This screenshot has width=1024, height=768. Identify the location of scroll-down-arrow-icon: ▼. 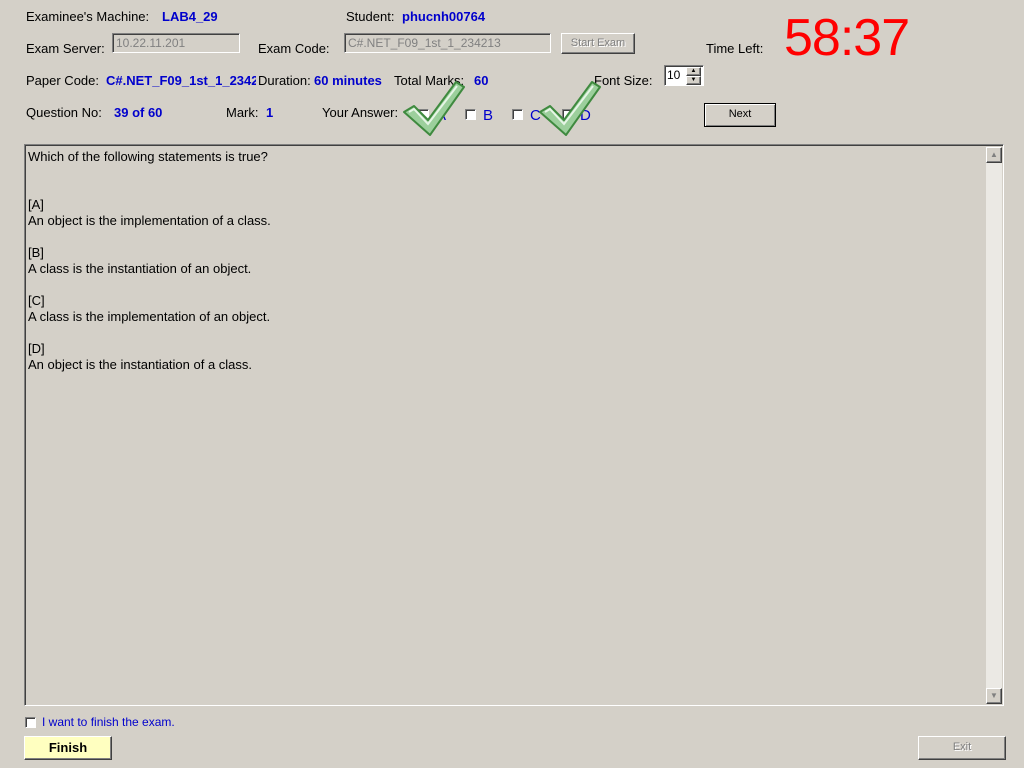
(994, 696).